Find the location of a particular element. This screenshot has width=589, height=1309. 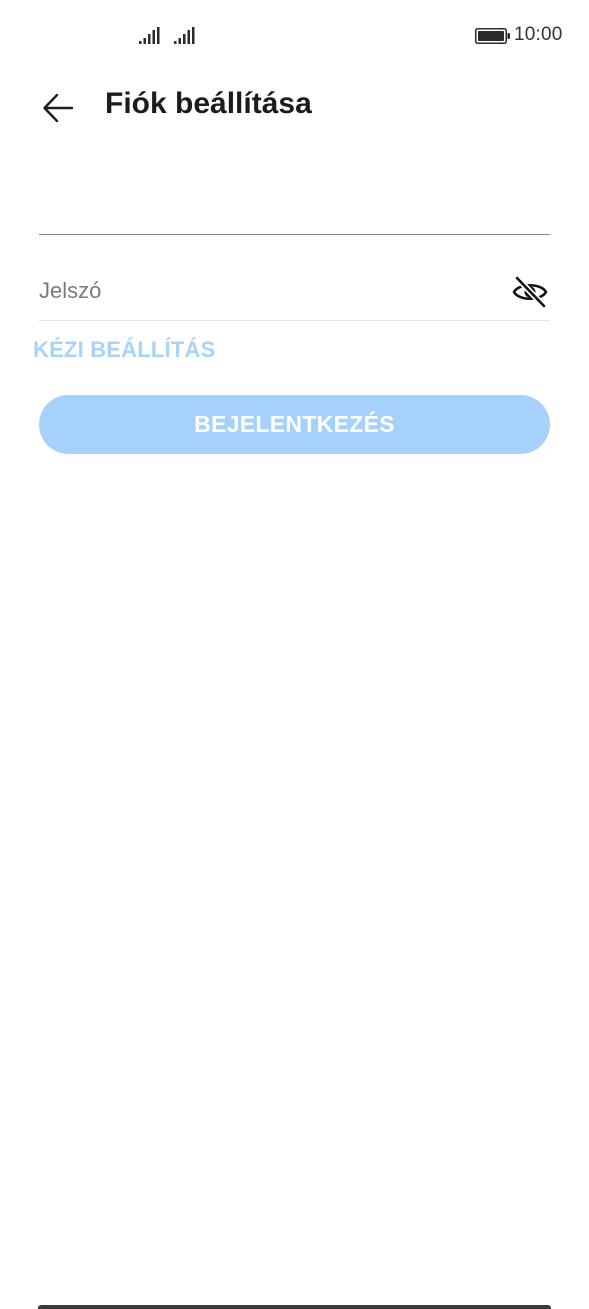

eye-off-icon is located at coordinates (530, 292).